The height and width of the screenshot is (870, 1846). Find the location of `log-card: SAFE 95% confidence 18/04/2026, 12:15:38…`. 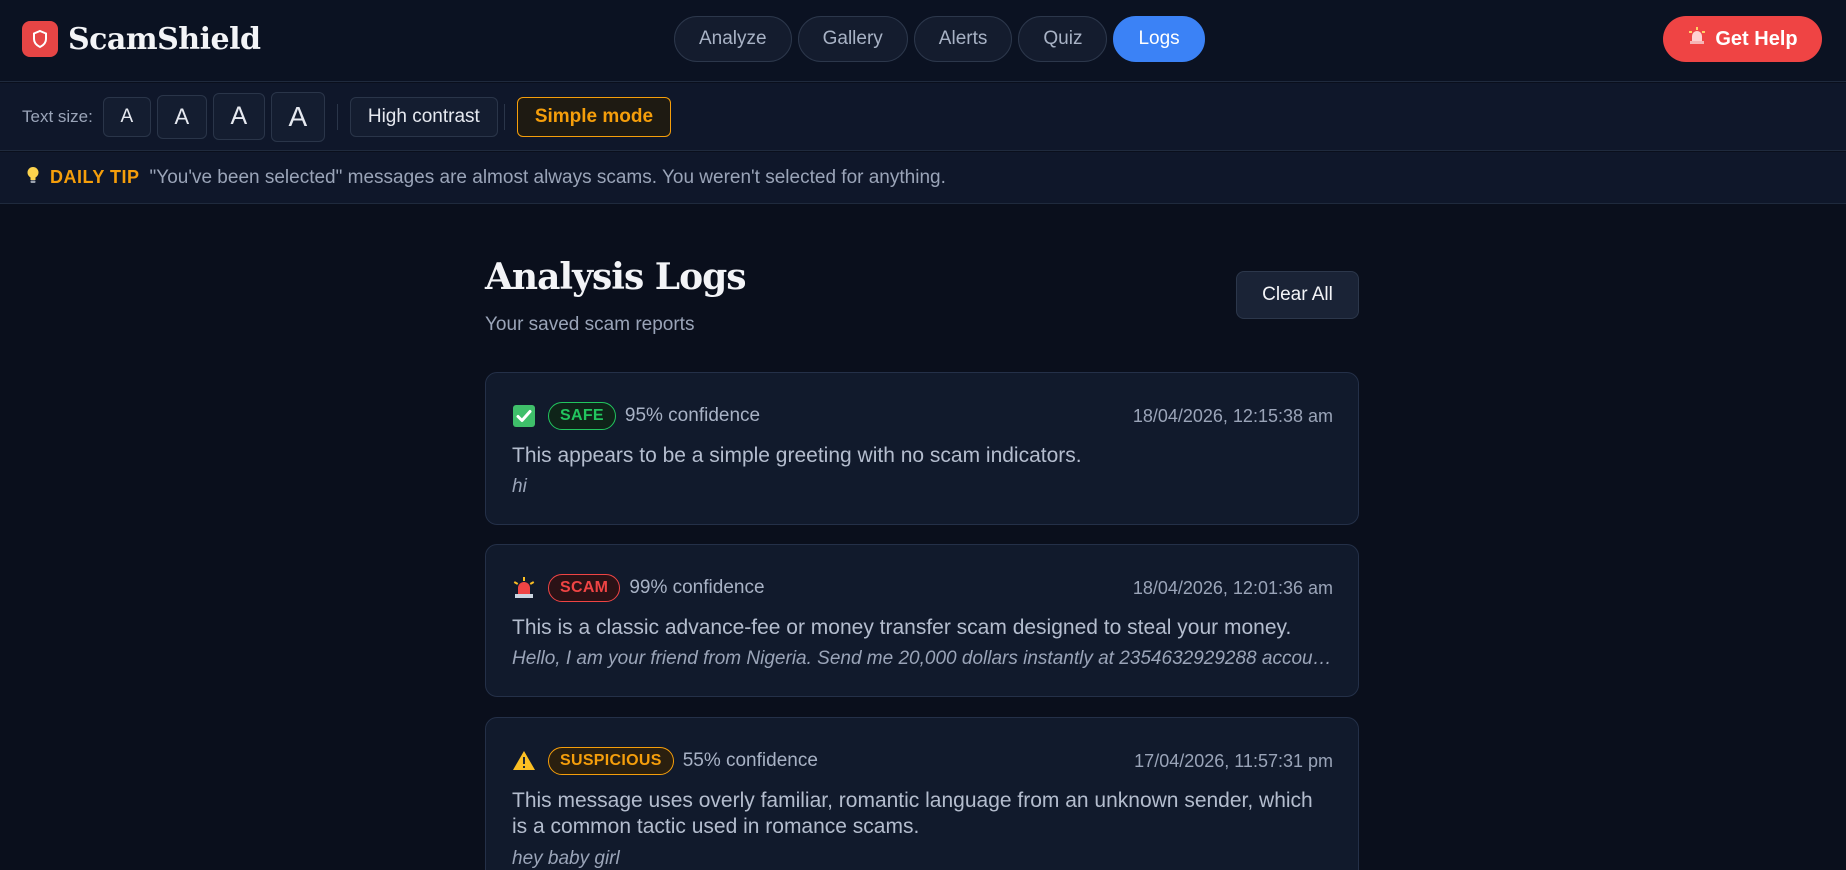

log-card: SAFE 95% confidence 18/04/2026, 12:15:38… is located at coordinates (922, 448).